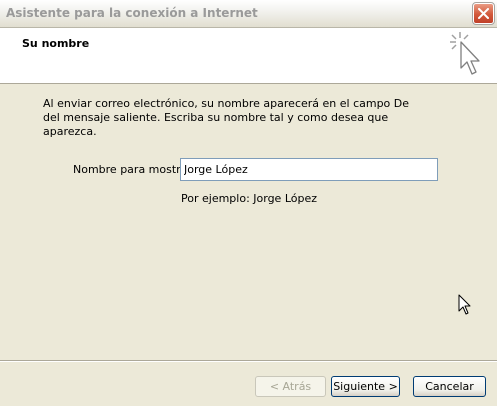 The height and width of the screenshot is (406, 497). Describe the element at coordinates (248, 56) in the screenshot. I see `wizard-header: Su nombre` at that location.